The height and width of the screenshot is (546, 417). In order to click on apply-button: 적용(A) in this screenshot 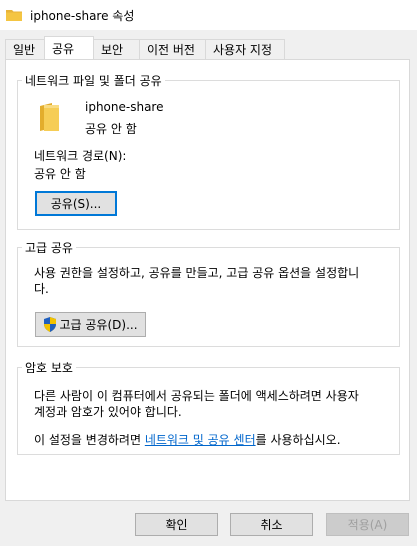, I will do `click(367, 524)`.